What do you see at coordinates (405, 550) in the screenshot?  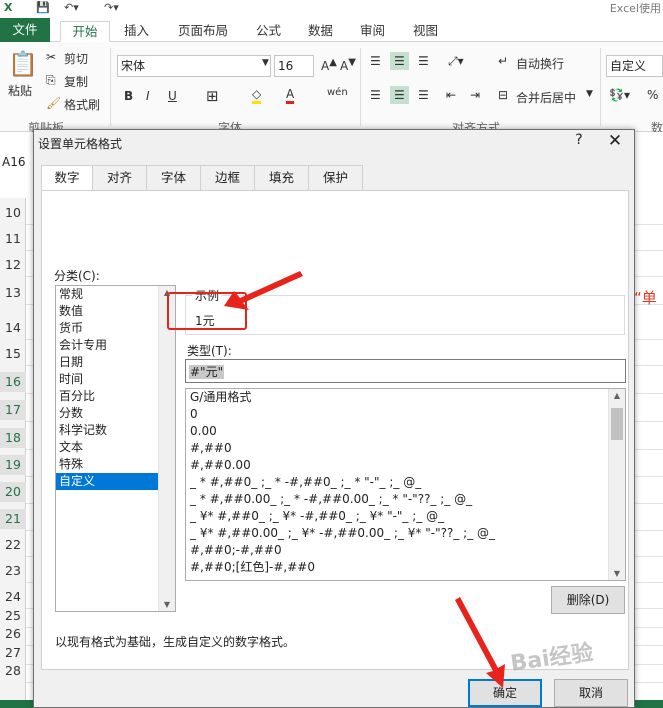 I see `format-item: #,##0;-#,##0` at bounding box center [405, 550].